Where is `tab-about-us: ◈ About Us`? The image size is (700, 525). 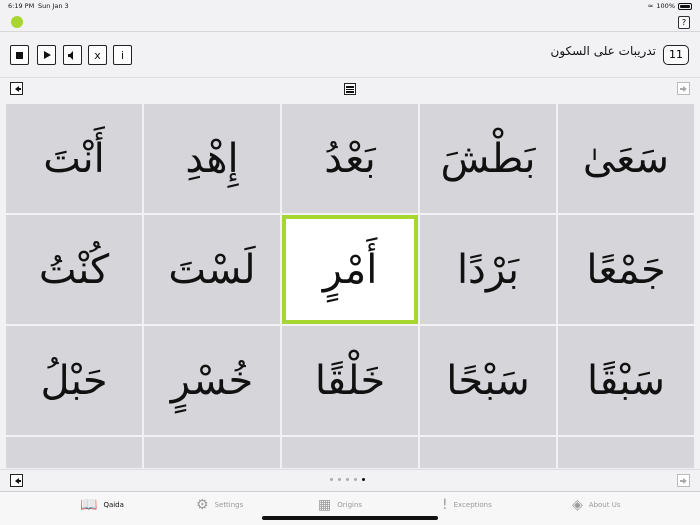
tab-about-us: ◈ About Us is located at coordinates (596, 505).